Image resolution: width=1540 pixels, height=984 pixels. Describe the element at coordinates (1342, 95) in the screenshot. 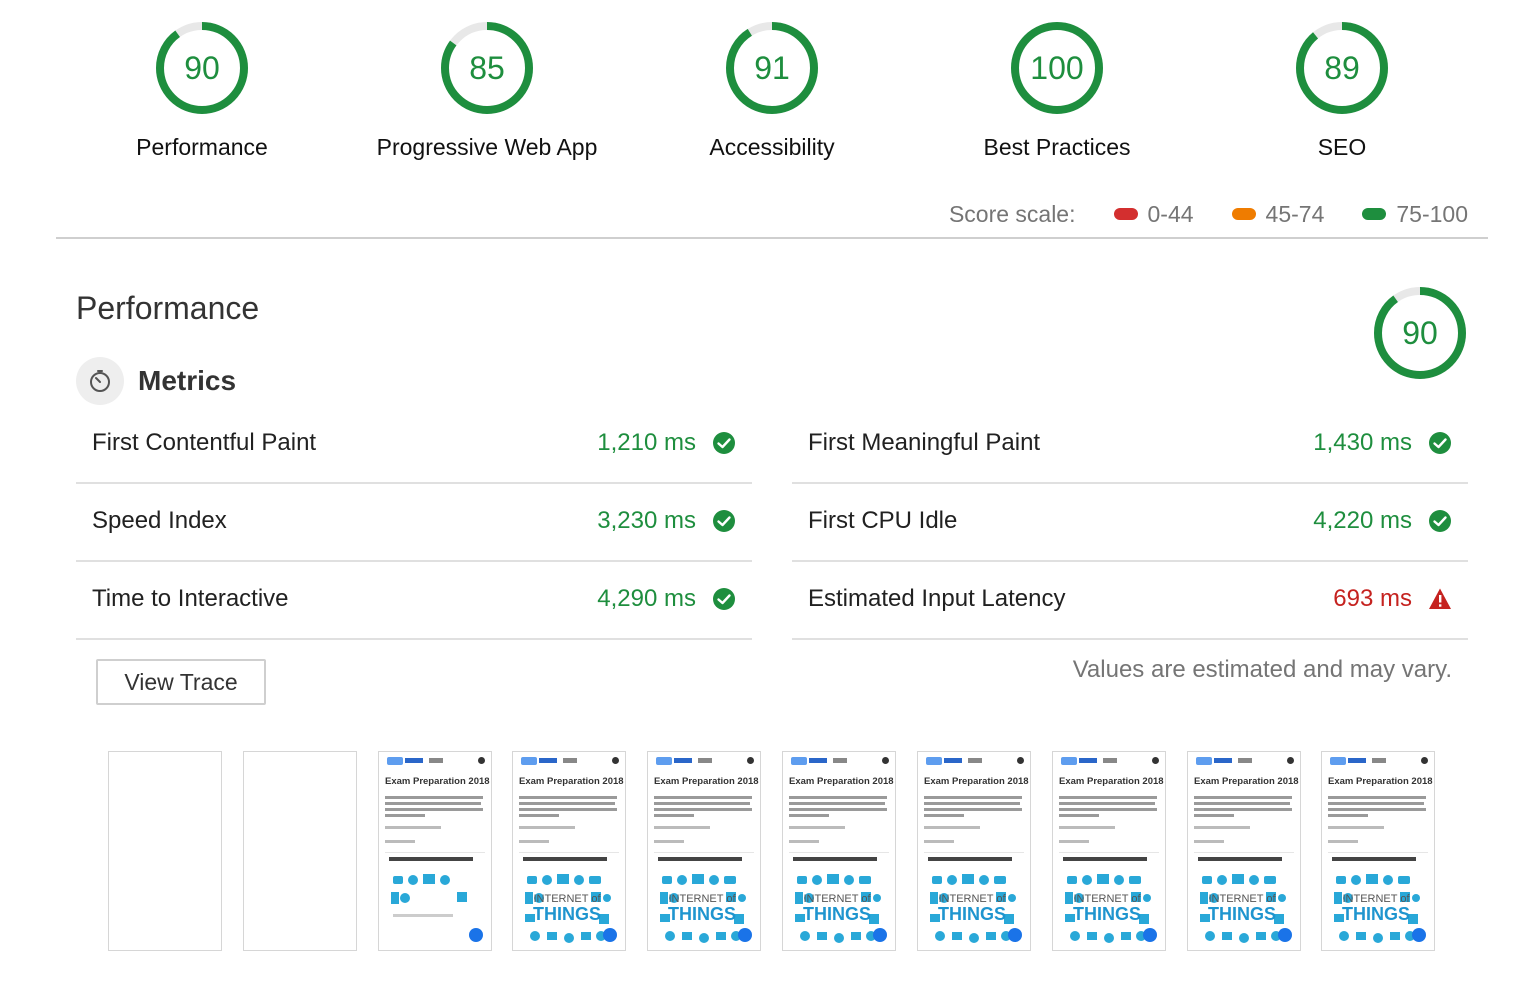

I see `gauge-seo: 89 SEO` at that location.